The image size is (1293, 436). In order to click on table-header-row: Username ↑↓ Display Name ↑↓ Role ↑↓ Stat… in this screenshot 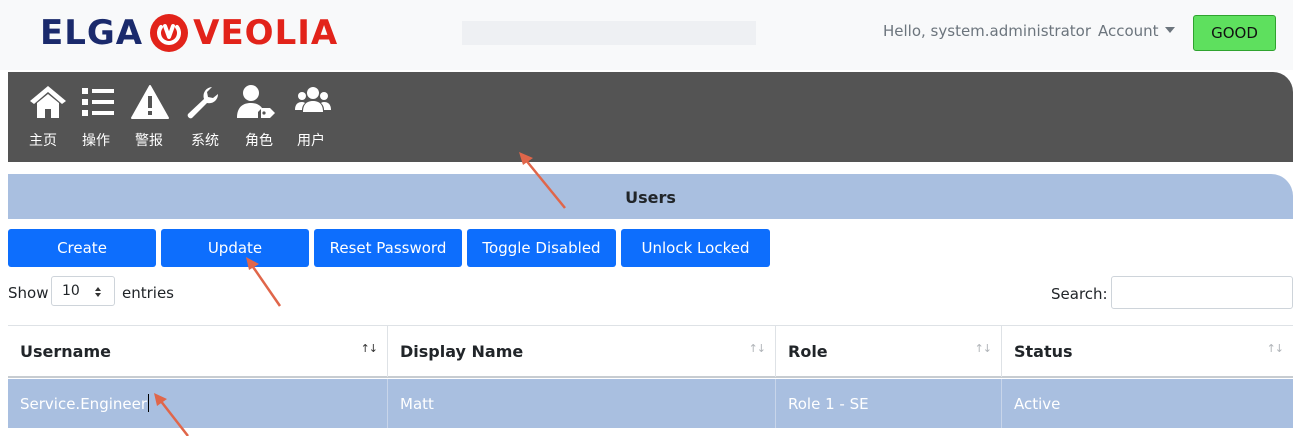, I will do `click(650, 351)`.